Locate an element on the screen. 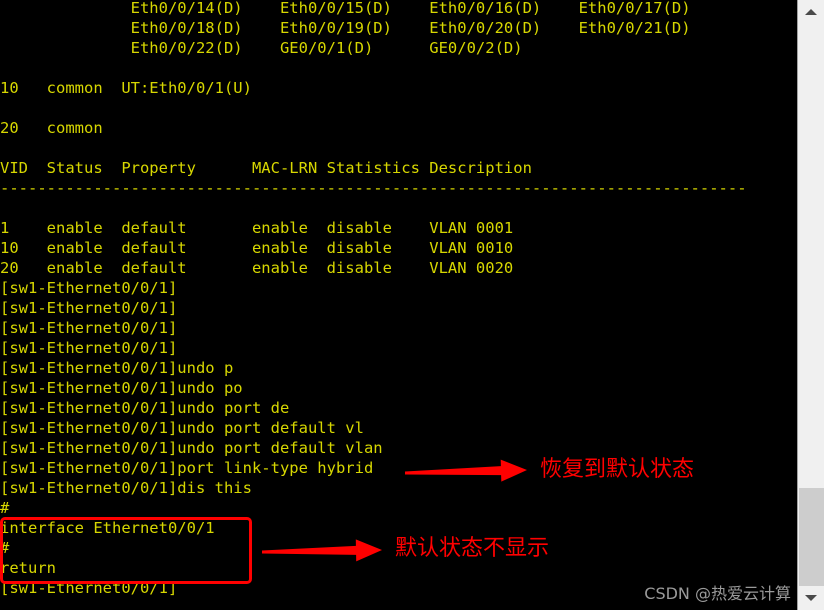 This screenshot has height=610, width=824. csdn-watermark: CSDN @热爱云计算 is located at coordinates (717, 593).